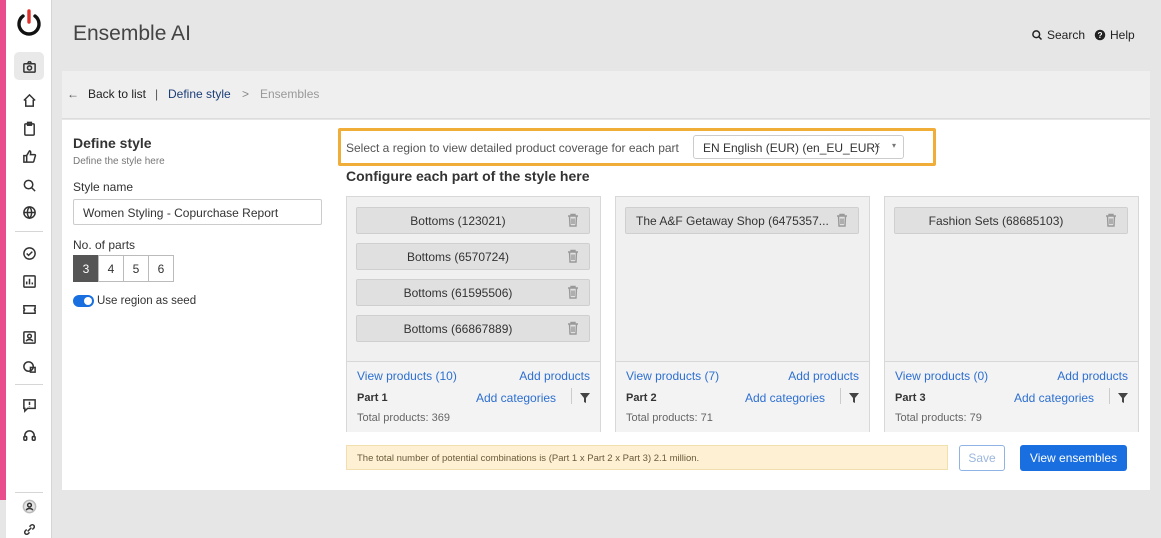 The width and height of the screenshot is (1161, 538). What do you see at coordinates (894, 145) in the screenshot?
I see `chevron-down-icon: ▾` at bounding box center [894, 145].